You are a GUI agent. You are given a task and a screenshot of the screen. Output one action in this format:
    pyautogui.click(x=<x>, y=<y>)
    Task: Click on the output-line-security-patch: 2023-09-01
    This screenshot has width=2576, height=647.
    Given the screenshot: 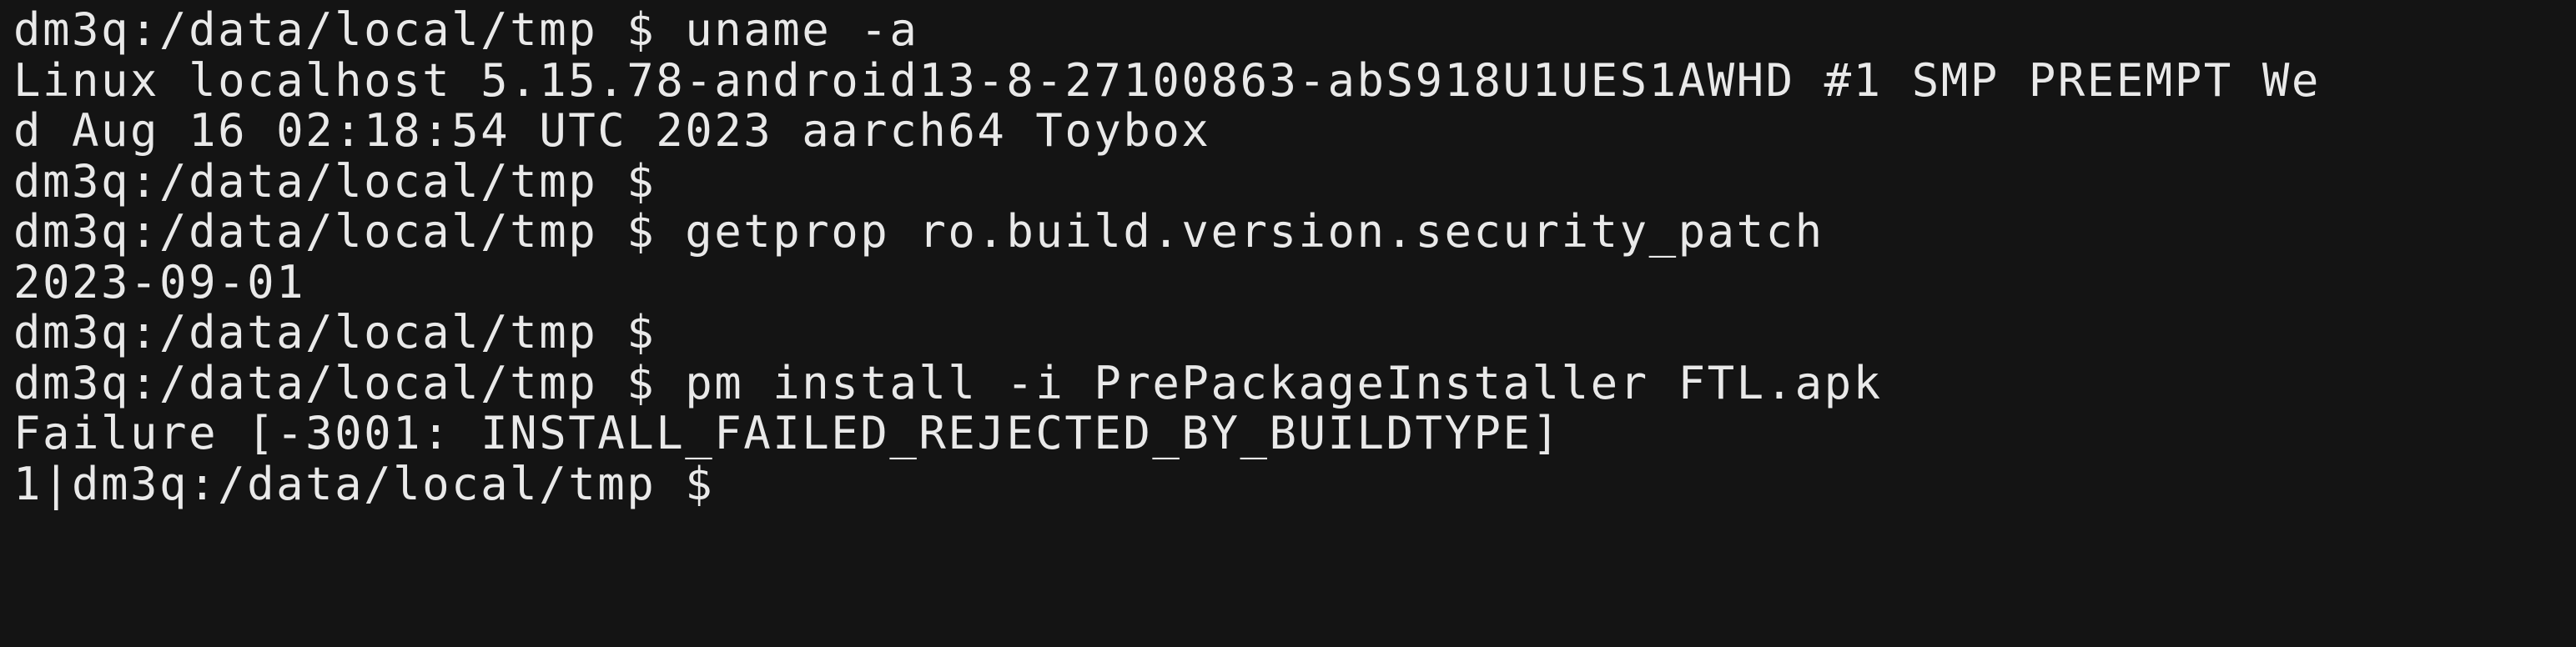 What is the action you would take?
    pyautogui.click(x=159, y=282)
    